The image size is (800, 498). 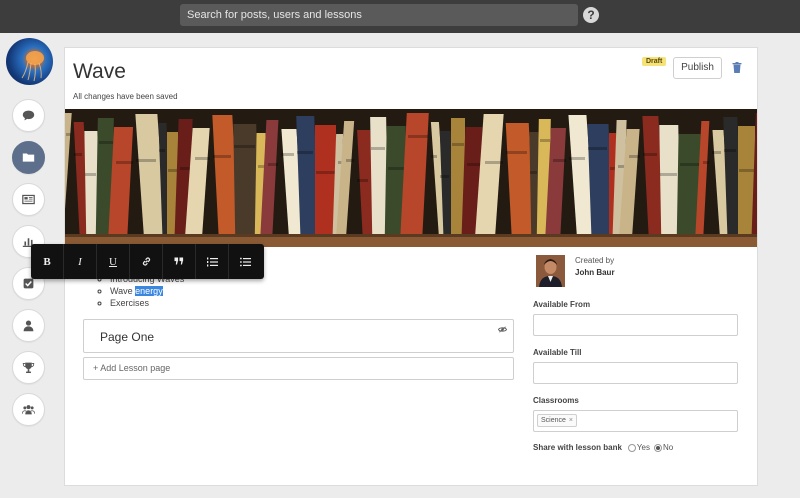 What do you see at coordinates (80, 261) in the screenshot?
I see `italic-button: I` at bounding box center [80, 261].